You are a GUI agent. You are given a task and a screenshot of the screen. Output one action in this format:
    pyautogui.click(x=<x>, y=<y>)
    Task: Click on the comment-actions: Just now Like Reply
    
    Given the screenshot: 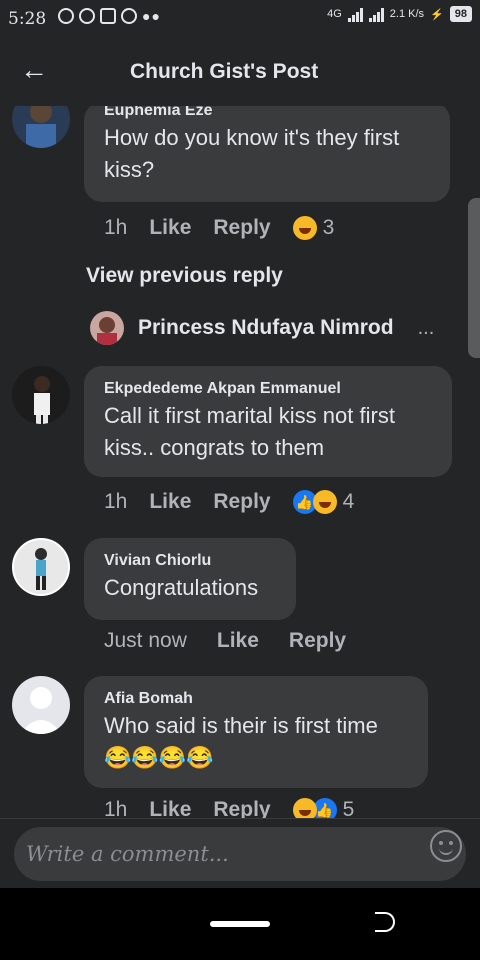 What is the action you would take?
    pyautogui.click(x=225, y=641)
    